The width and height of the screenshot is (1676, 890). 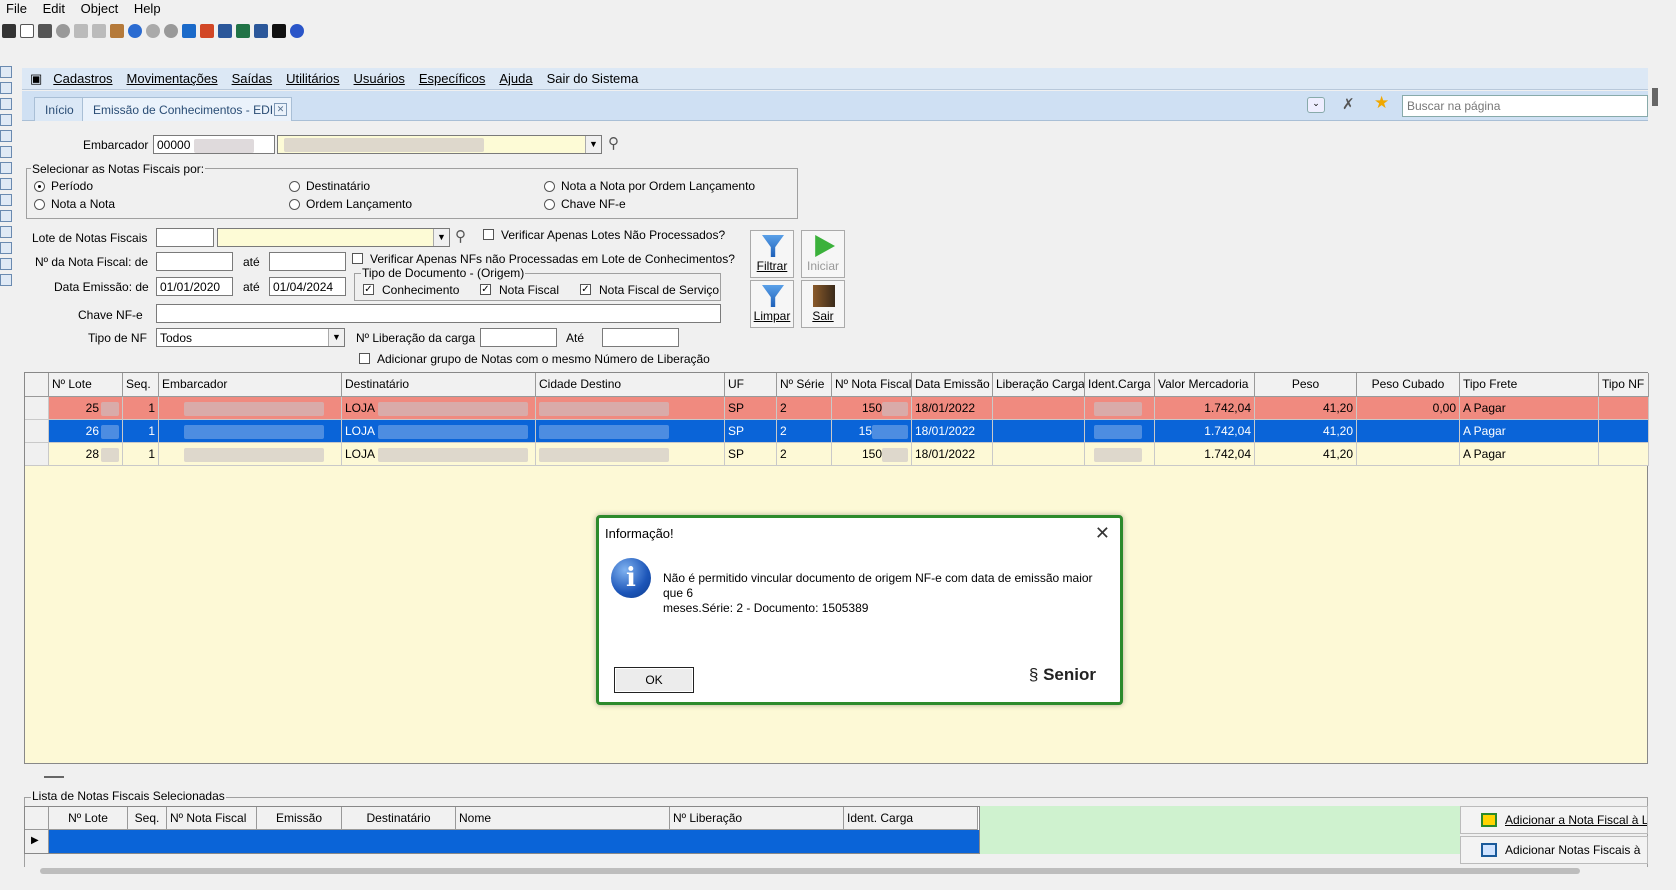 I want to click on data-de-input: 01/01/2020, so click(x=194, y=286).